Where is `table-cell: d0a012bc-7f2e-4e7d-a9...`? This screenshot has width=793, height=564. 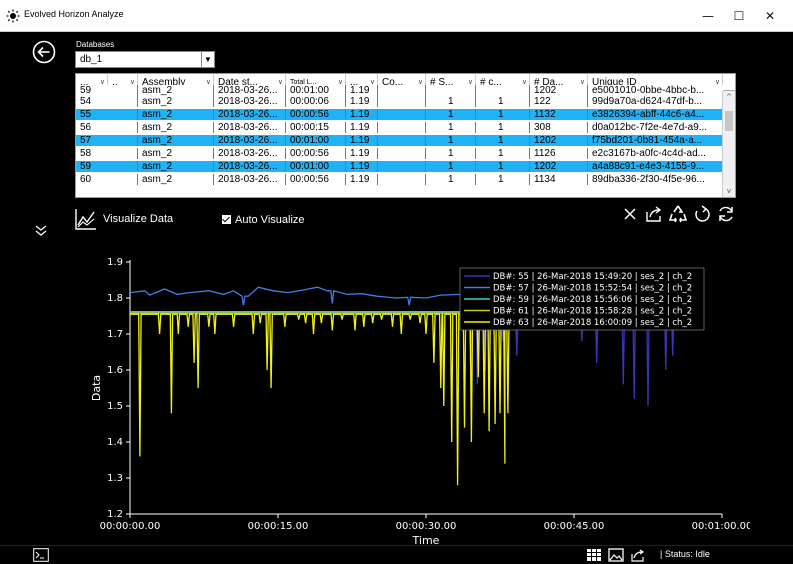
table-cell: d0a012bc-7f2e-4e7d-a9... is located at coordinates (650, 127).